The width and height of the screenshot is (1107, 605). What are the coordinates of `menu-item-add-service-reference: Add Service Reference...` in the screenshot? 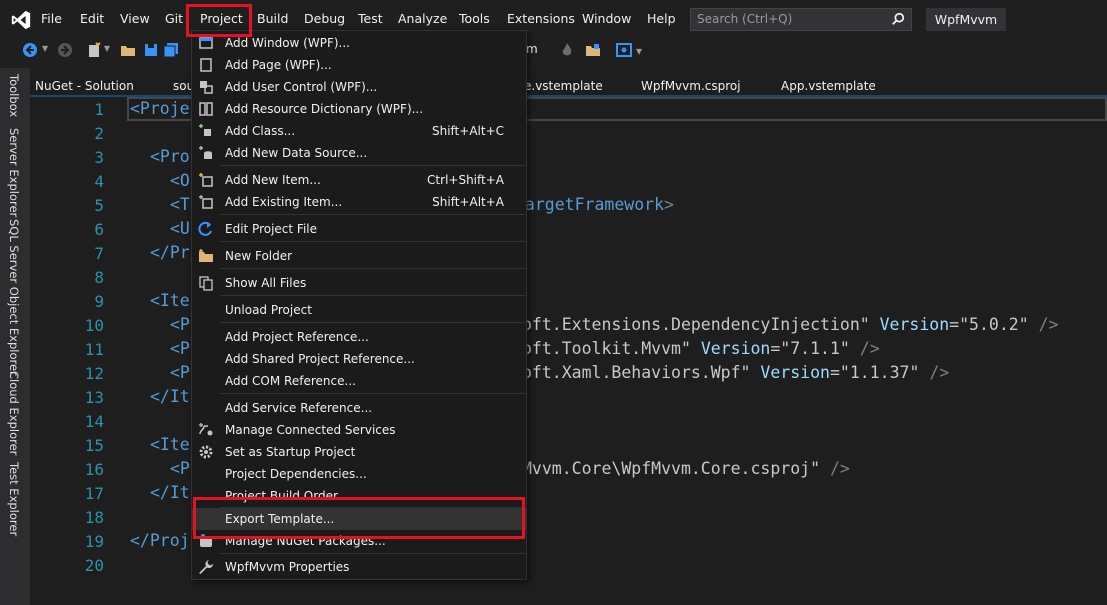 It's located at (359, 408).